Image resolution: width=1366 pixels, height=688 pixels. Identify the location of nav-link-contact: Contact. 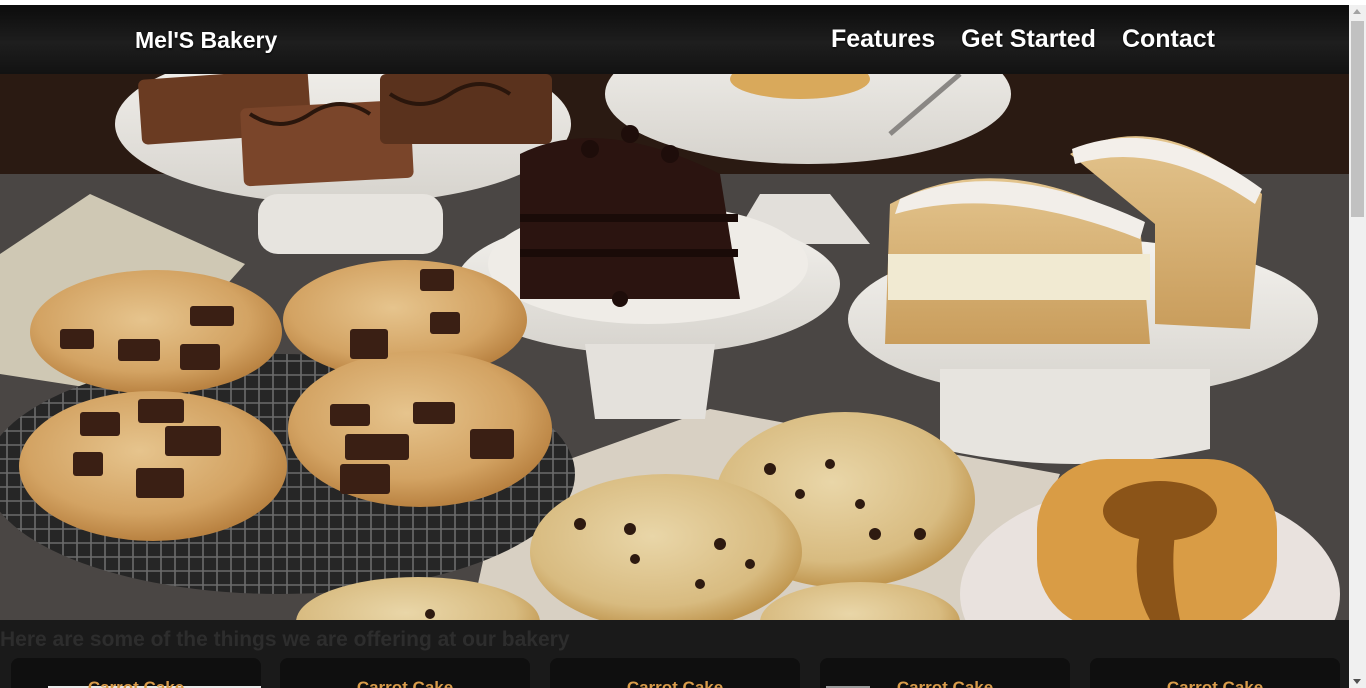
(1168, 39).